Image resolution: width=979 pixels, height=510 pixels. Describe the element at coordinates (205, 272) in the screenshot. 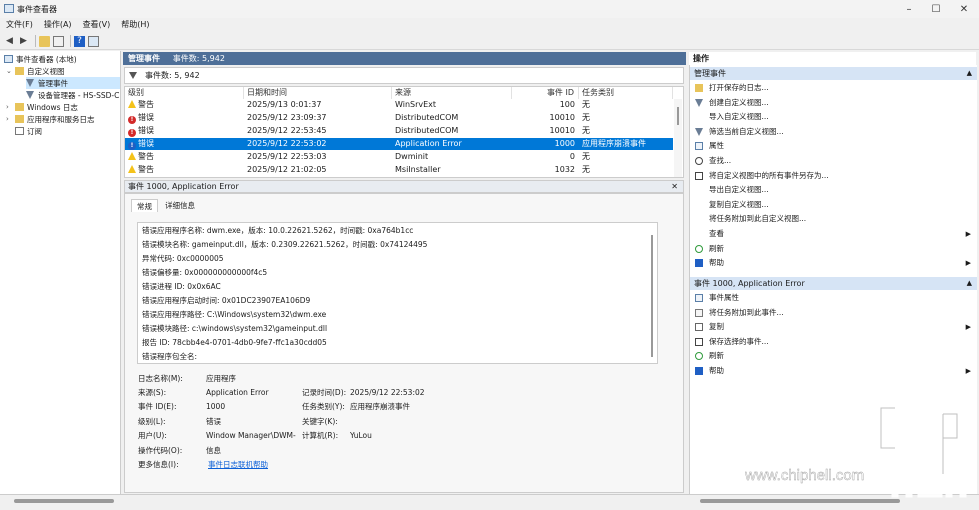

I see `message-line: 错误偏移量: 0x000000000000f4c5` at that location.